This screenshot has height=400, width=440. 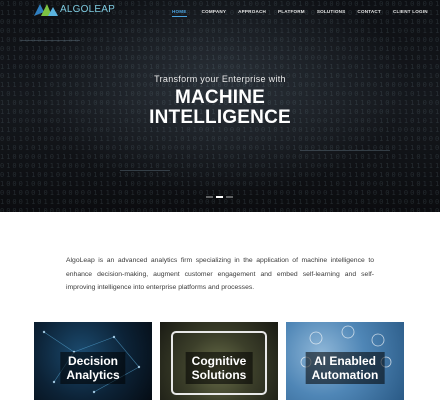 What do you see at coordinates (93, 375) in the screenshot?
I see `card-title-line2: Analytics` at bounding box center [93, 375].